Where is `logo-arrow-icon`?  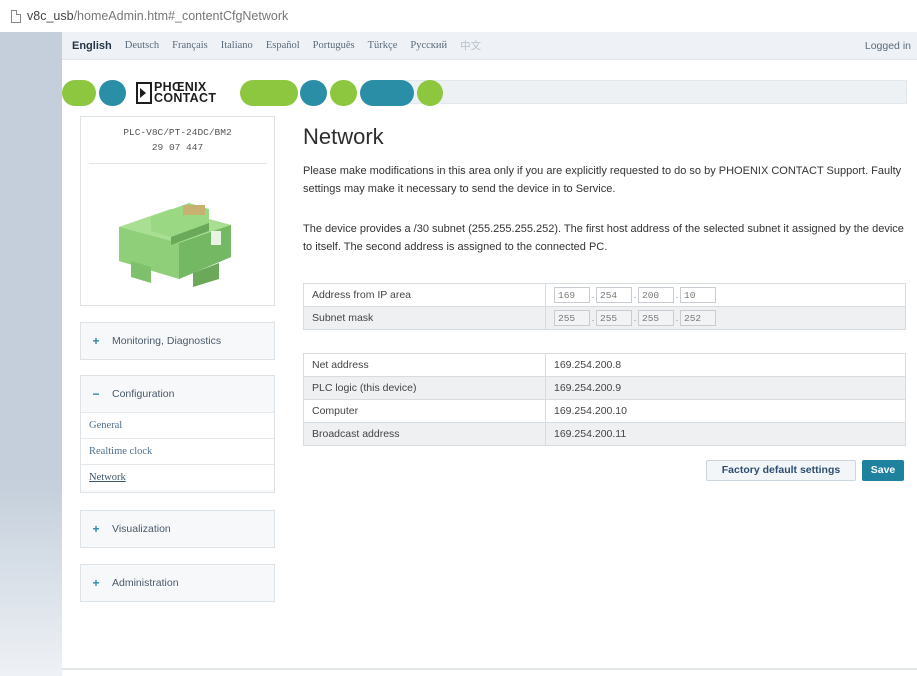
logo-arrow-icon is located at coordinates (144, 93).